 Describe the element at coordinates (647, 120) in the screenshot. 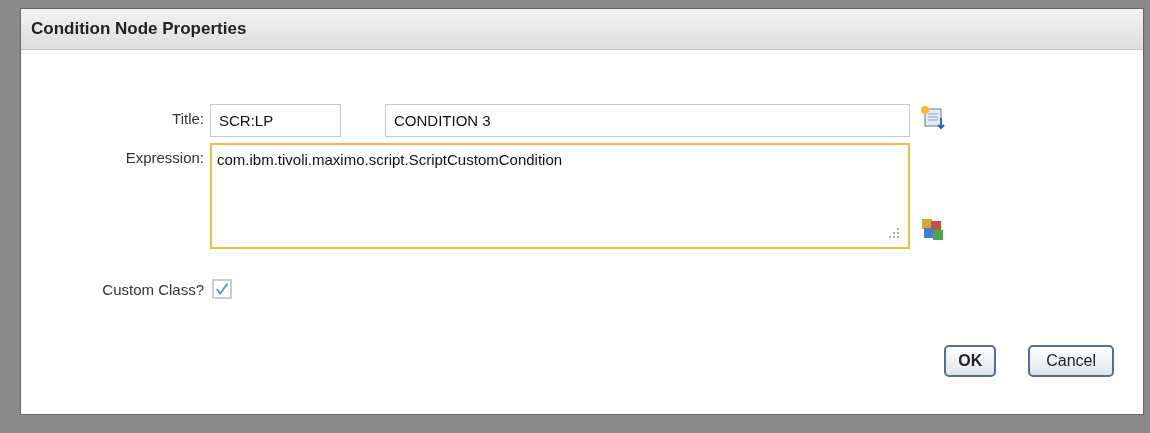

I see `description-field: CONDITION 3` at that location.